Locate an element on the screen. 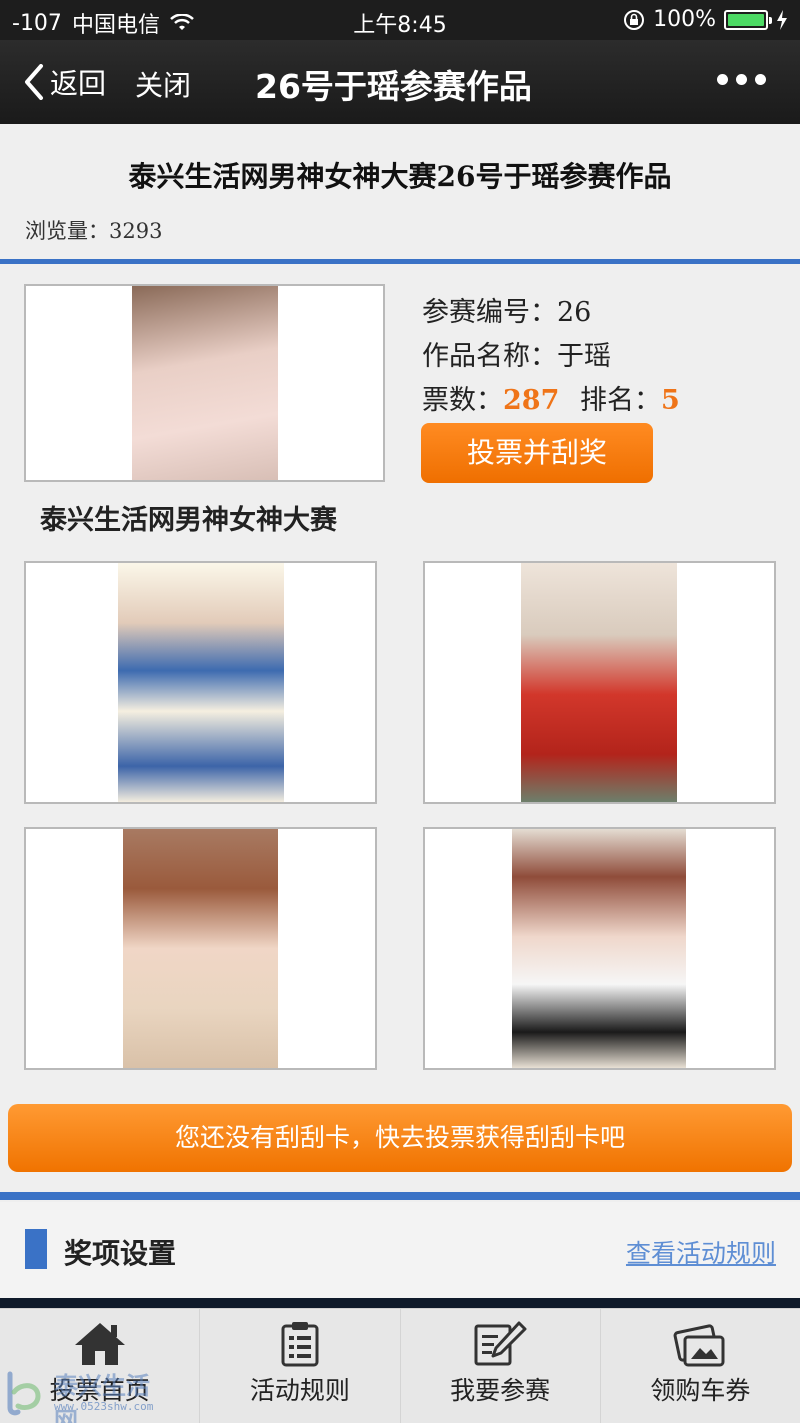  more-options-icon is located at coordinates (741, 79).